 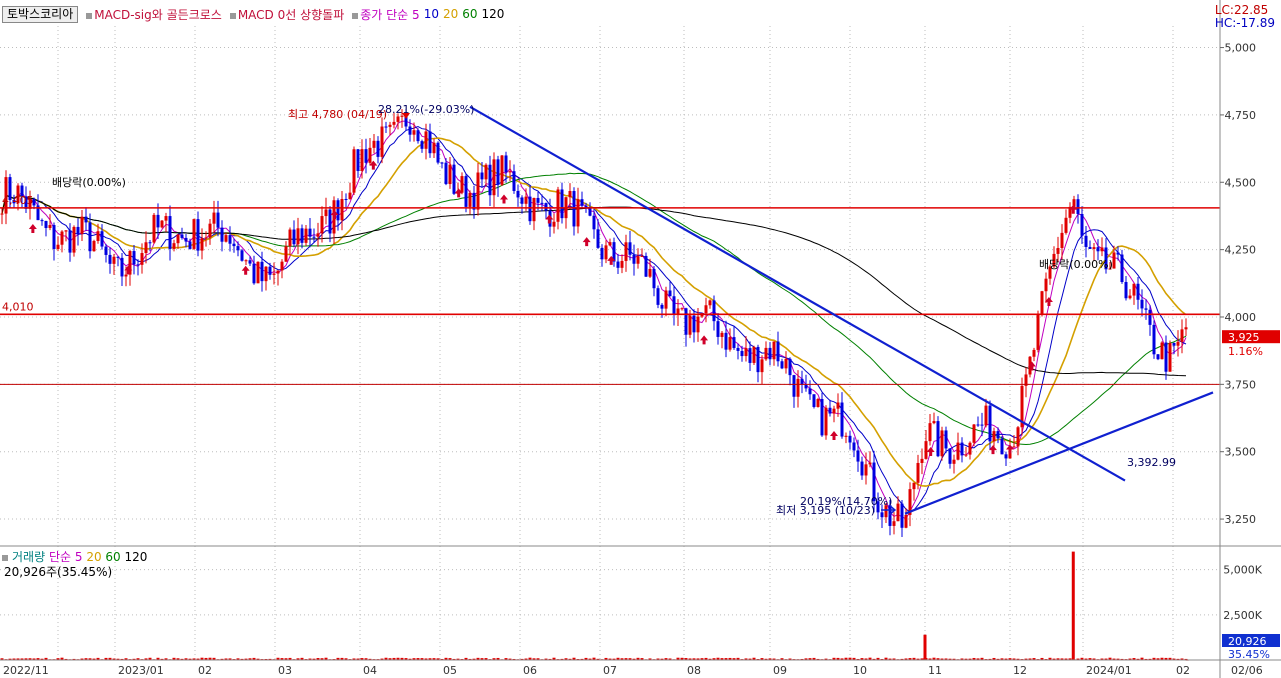 What do you see at coordinates (89, 15) in the screenshot?
I see `legend-square-icon` at bounding box center [89, 15].